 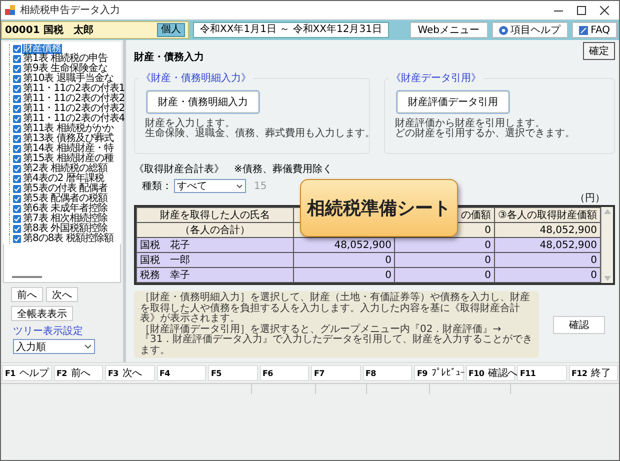 I want to click on function-key: F5, so click(x=233, y=373).